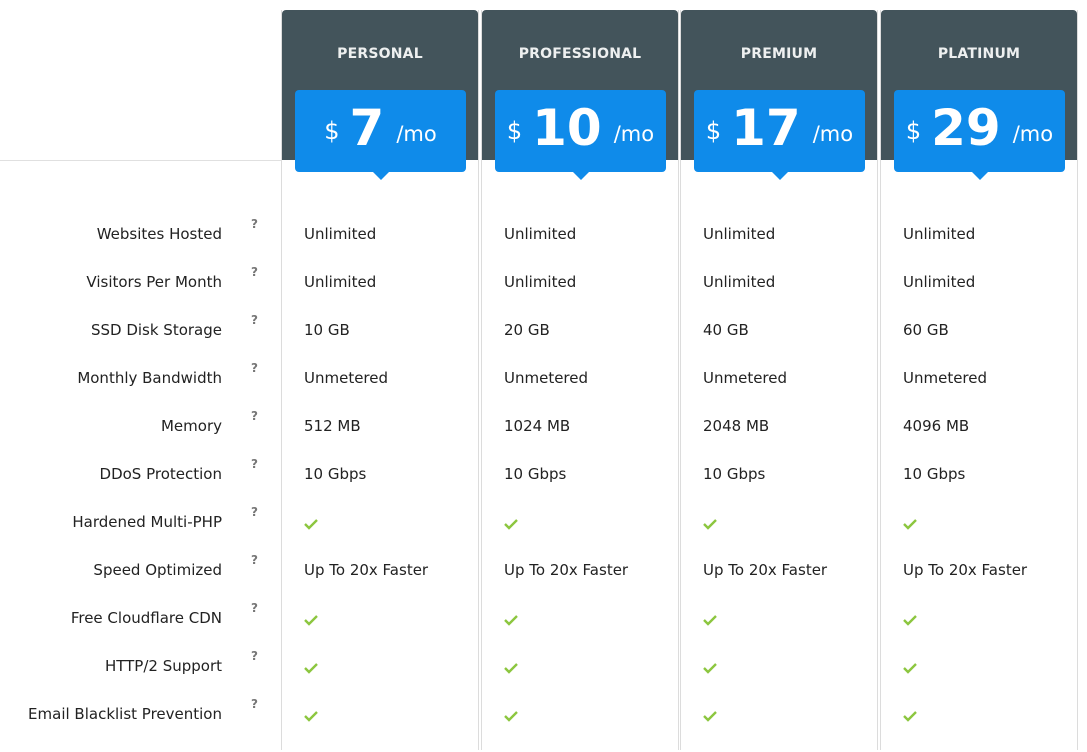 Image resolution: width=1087 pixels, height=752 pixels. What do you see at coordinates (191, 426) in the screenshot?
I see `feature-label: Memory` at bounding box center [191, 426].